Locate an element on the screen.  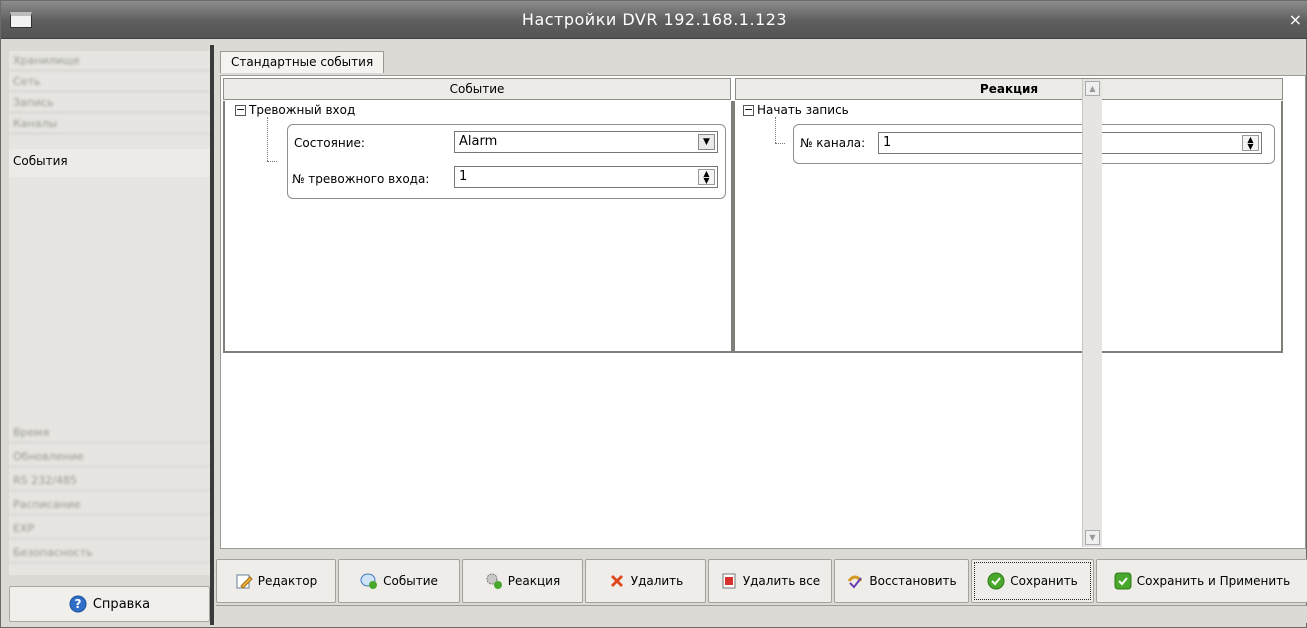
sidebar-item-security: Безопасность is located at coordinates (109, 553).